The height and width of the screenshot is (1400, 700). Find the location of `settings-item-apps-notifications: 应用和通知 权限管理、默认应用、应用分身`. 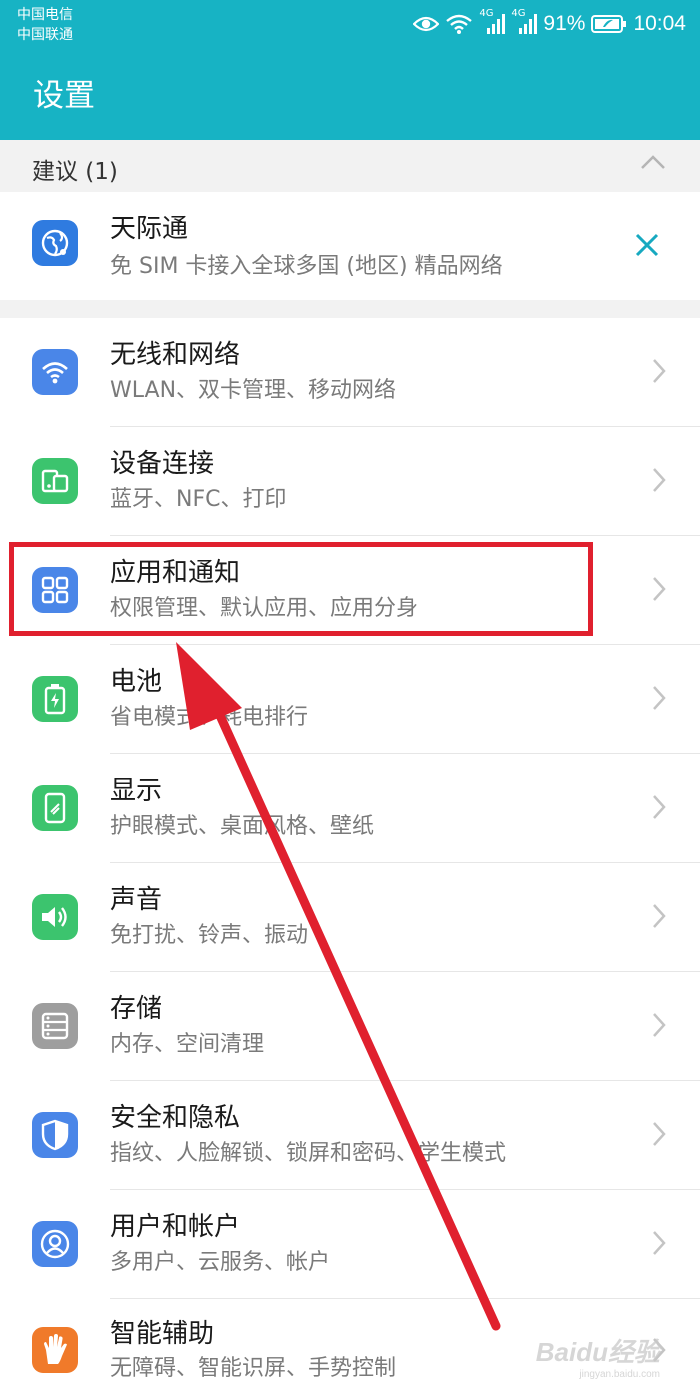

settings-item-apps-notifications: 应用和通知 权限管理、默认应用、应用分身 is located at coordinates (350, 590).